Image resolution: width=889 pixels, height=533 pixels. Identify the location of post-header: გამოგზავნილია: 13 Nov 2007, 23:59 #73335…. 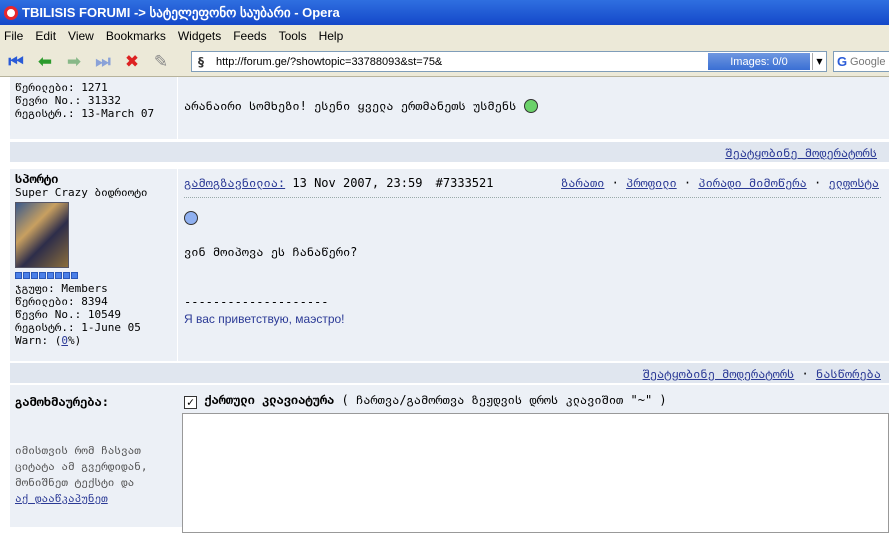
(338, 183).